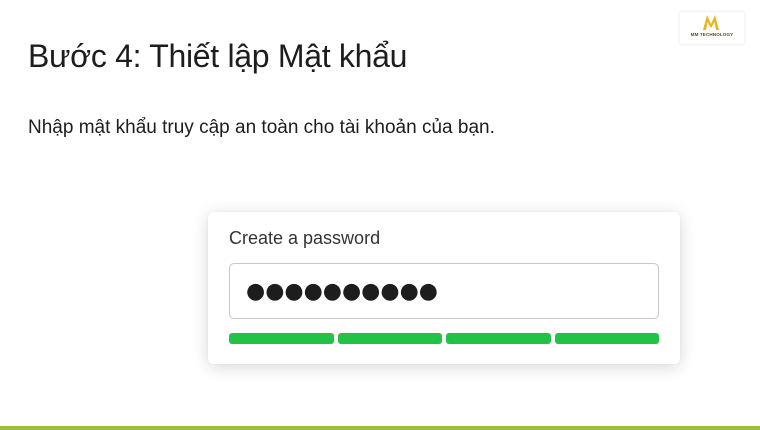  Describe the element at coordinates (444, 291) in the screenshot. I see `password-input` at that location.